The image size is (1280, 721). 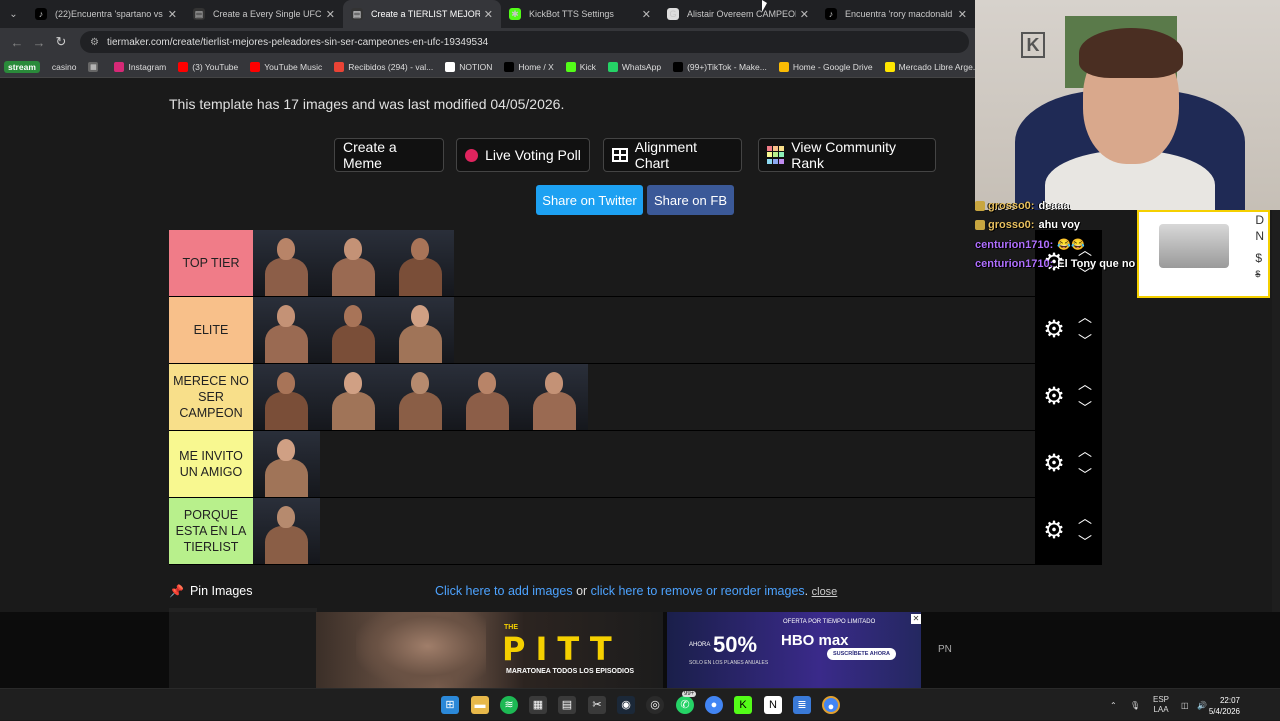 What do you see at coordinates (529, 66) in the screenshot?
I see `bookmark-item: Home / X` at bounding box center [529, 66].